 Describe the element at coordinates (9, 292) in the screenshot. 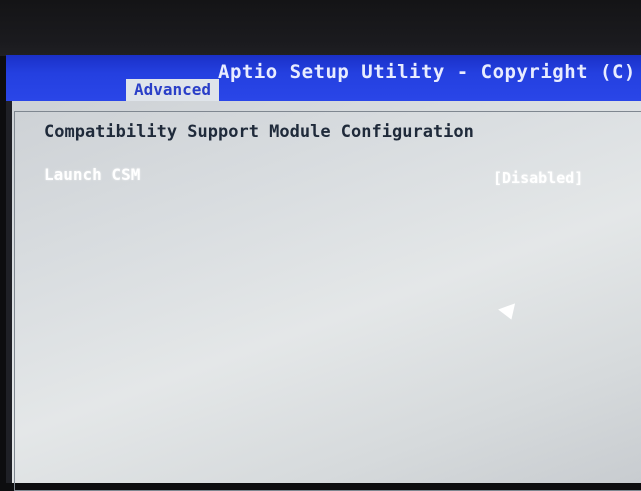

I see `panel-edge` at that location.